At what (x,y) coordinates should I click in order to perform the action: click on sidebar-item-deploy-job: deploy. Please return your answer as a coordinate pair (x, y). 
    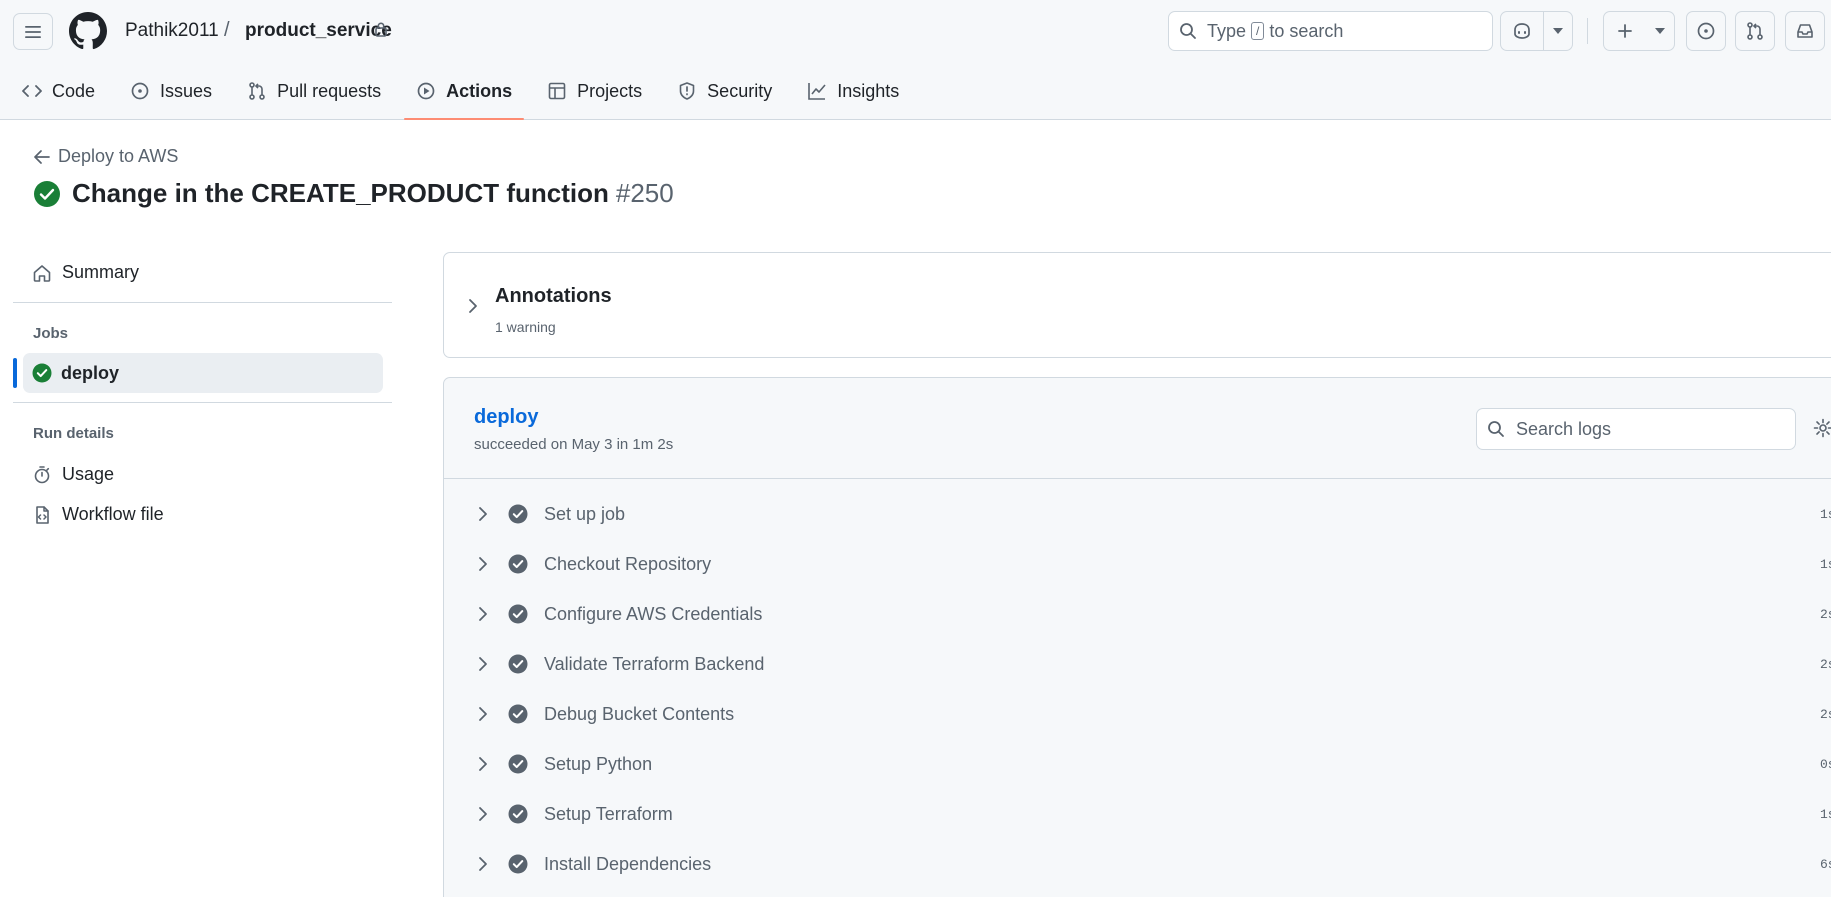
    Looking at the image, I should click on (203, 373).